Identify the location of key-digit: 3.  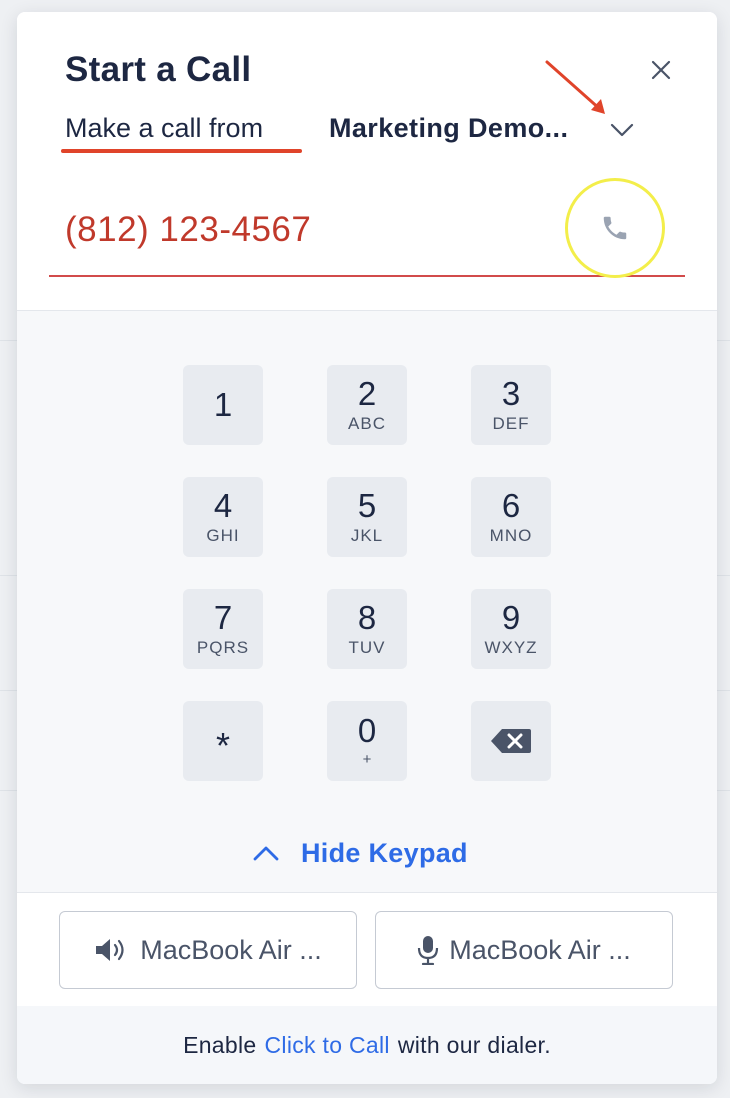
(511, 393).